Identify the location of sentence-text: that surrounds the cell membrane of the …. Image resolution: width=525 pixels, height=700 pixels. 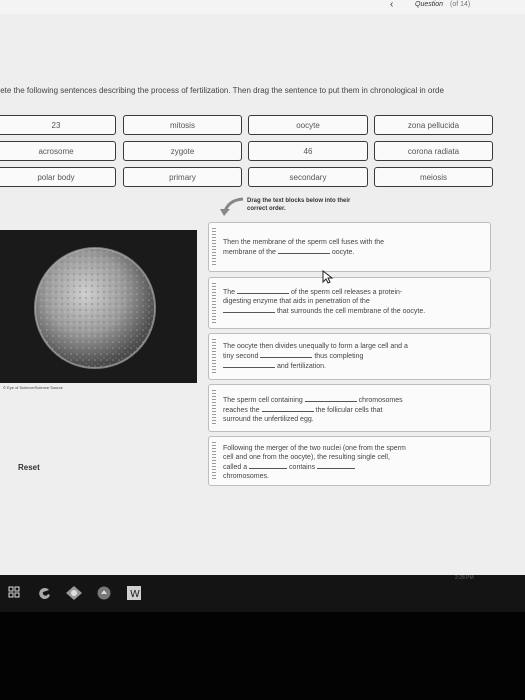
(351, 311).